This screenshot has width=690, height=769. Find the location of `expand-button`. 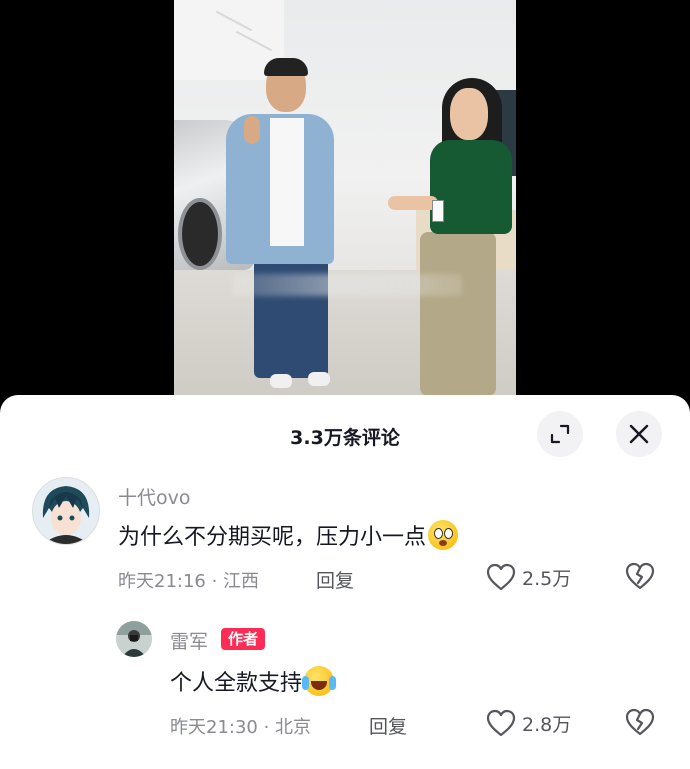

expand-button is located at coordinates (560, 434).